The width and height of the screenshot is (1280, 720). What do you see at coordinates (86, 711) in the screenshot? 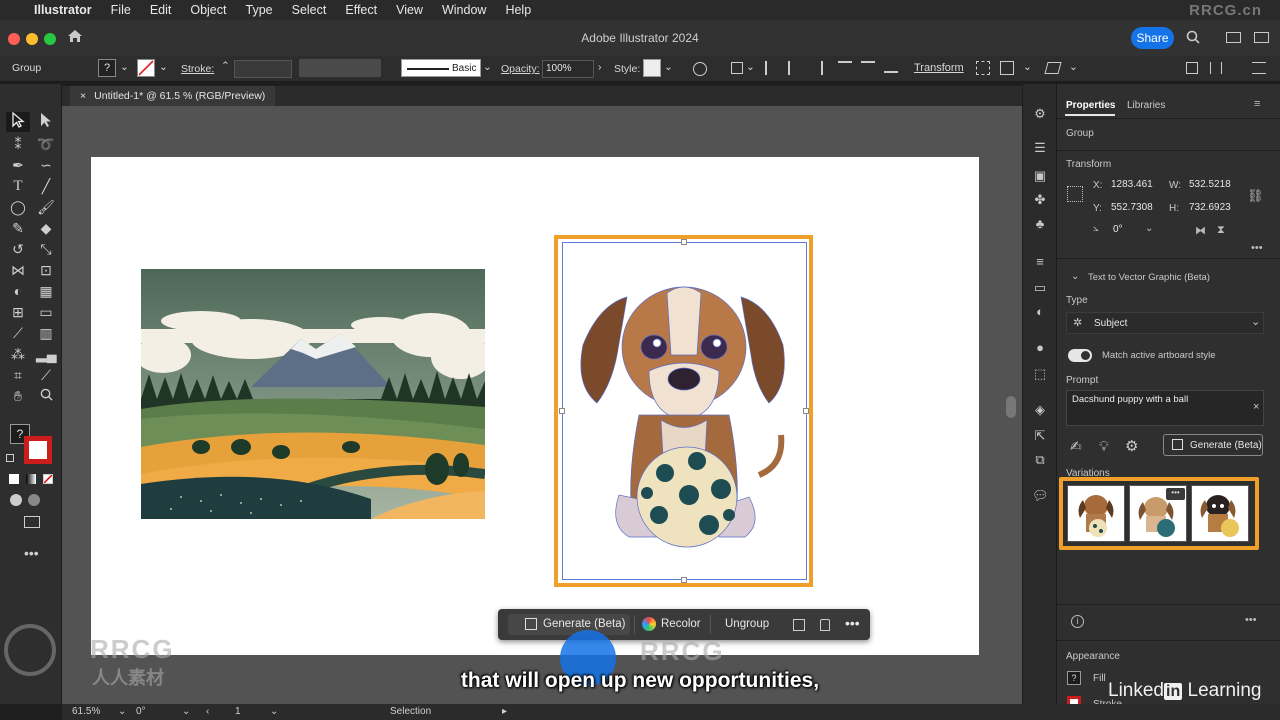
I see `zoom-level: 61.5%` at bounding box center [86, 711].